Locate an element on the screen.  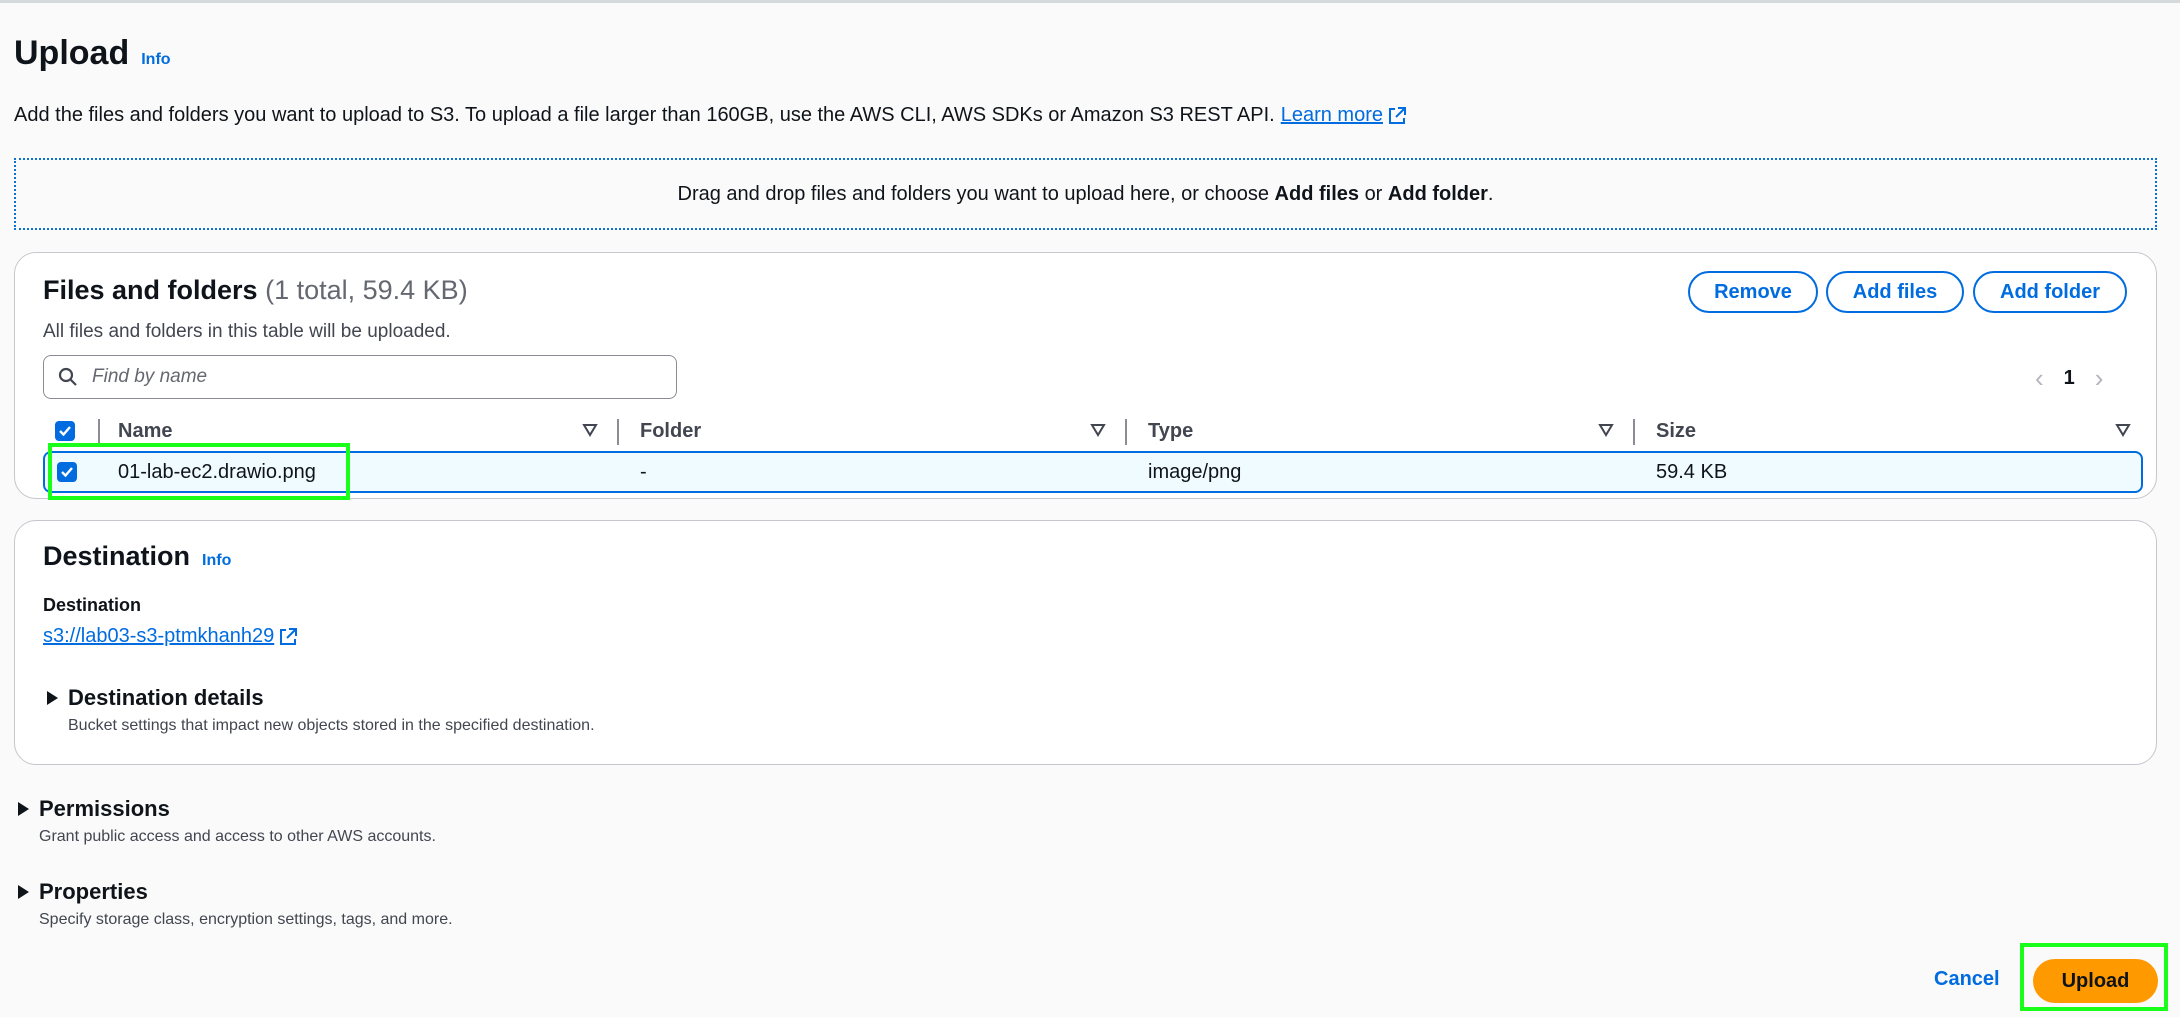
cancel-button: Cancel is located at coordinates (1967, 979).